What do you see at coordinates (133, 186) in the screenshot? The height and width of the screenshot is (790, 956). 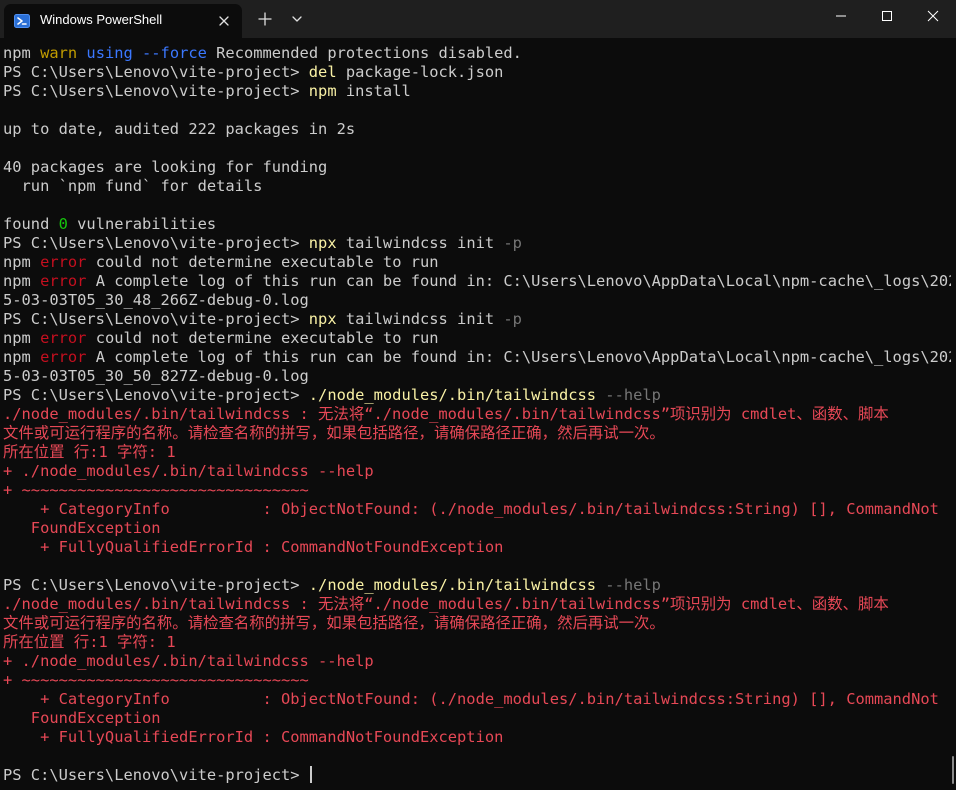 I see `terminal-text: run `npm fund` for details` at bounding box center [133, 186].